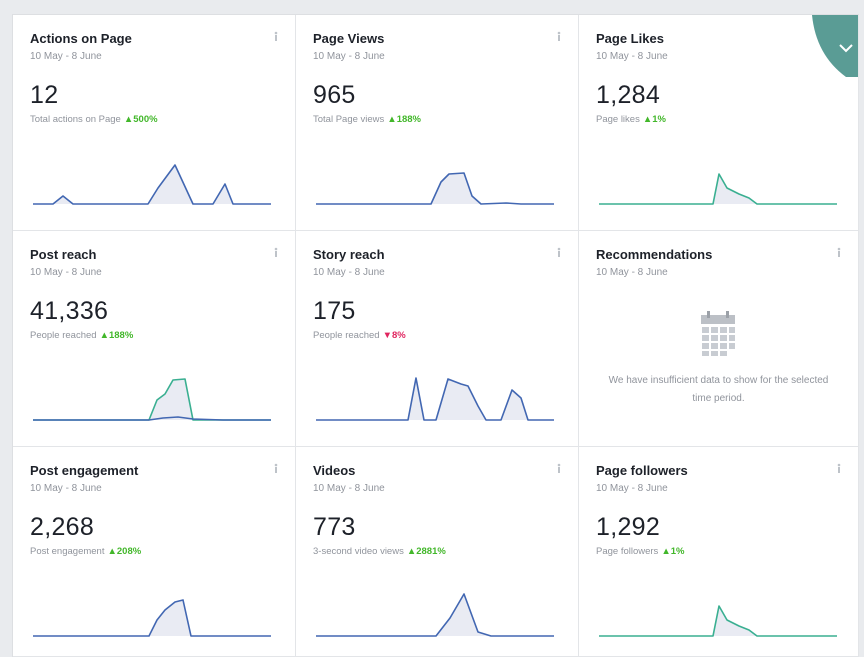 This screenshot has height=657, width=864. What do you see at coordinates (145, 119) in the screenshot?
I see `card-delta-value: 500%` at bounding box center [145, 119].